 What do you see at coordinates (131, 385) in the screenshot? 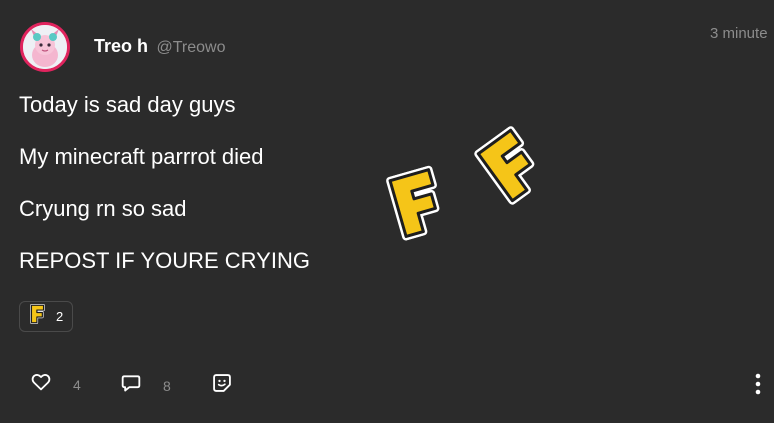
I see `comment-bubble-icon` at bounding box center [131, 385].